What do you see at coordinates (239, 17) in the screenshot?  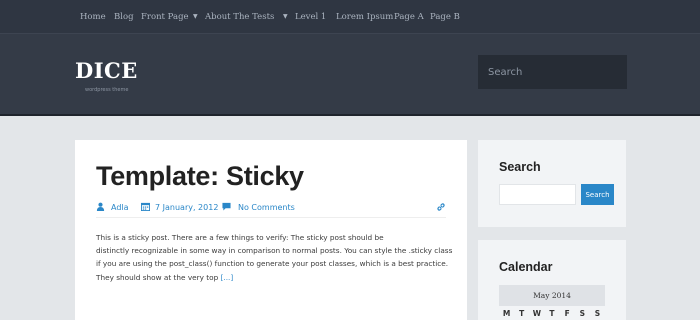 I see `nav-item-about-the-tests: About The Tests` at bounding box center [239, 17].